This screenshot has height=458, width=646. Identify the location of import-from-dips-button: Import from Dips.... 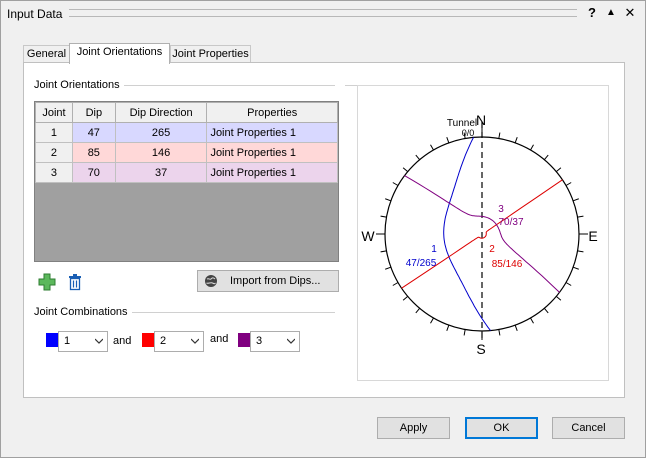
(268, 281).